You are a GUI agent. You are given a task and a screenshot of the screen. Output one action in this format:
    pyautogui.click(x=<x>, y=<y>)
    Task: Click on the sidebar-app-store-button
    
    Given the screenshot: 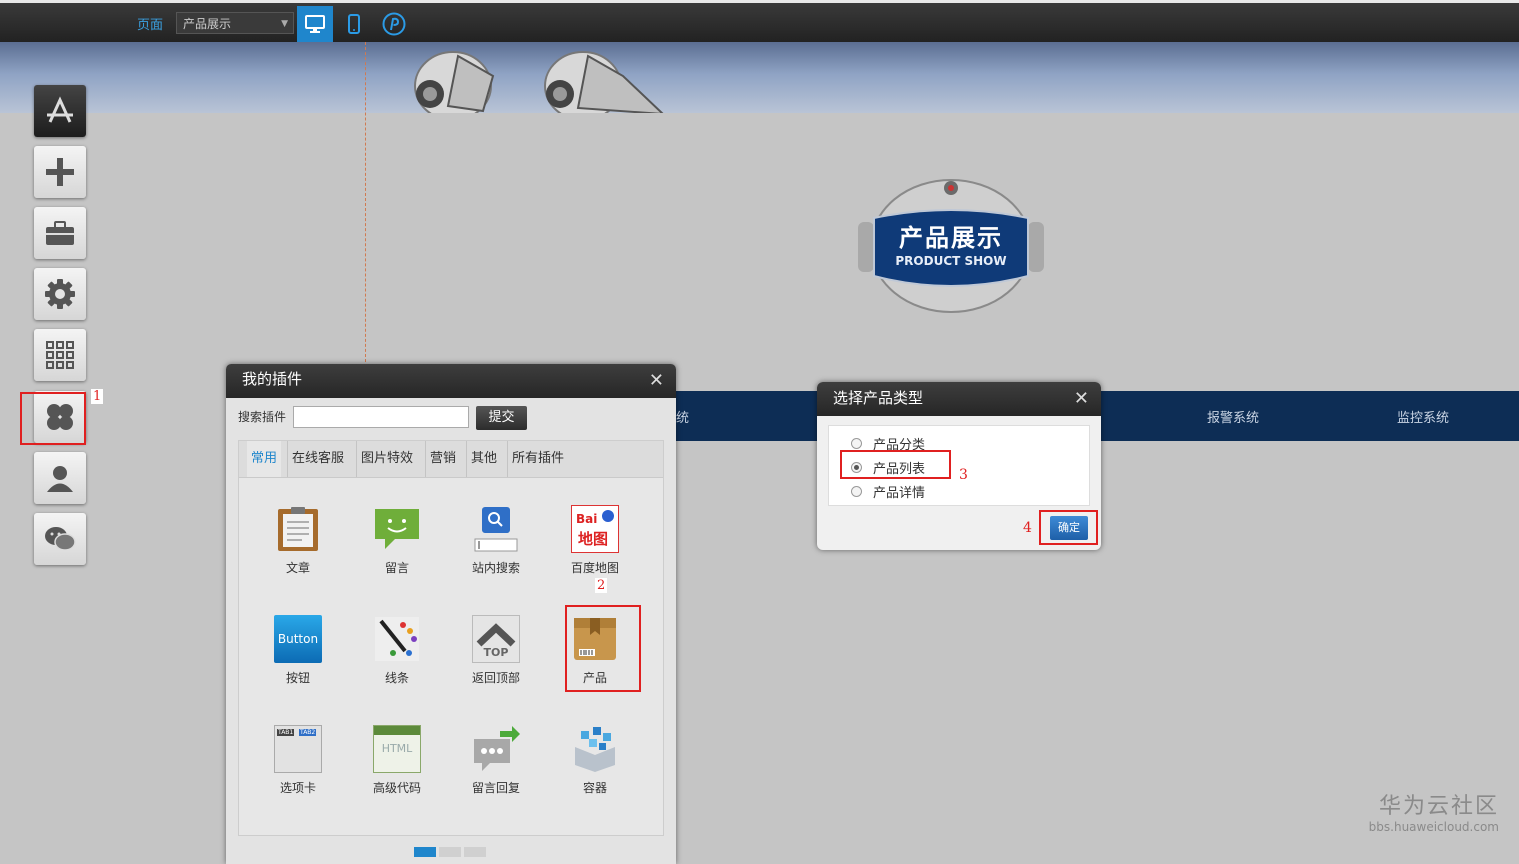 What is the action you would take?
    pyautogui.click(x=60, y=111)
    